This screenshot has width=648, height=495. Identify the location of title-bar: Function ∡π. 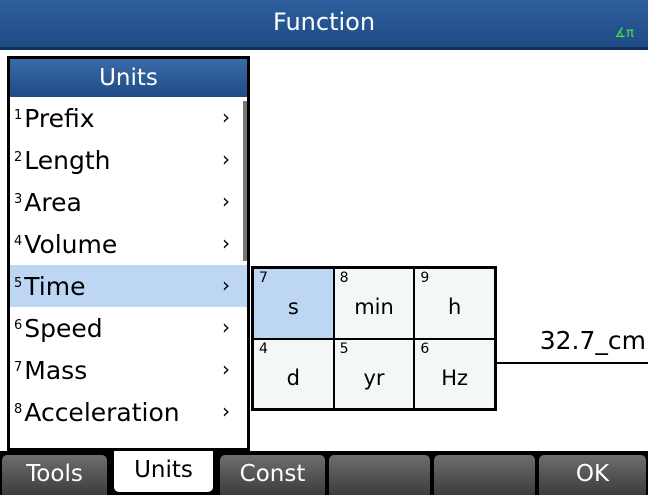
(324, 25).